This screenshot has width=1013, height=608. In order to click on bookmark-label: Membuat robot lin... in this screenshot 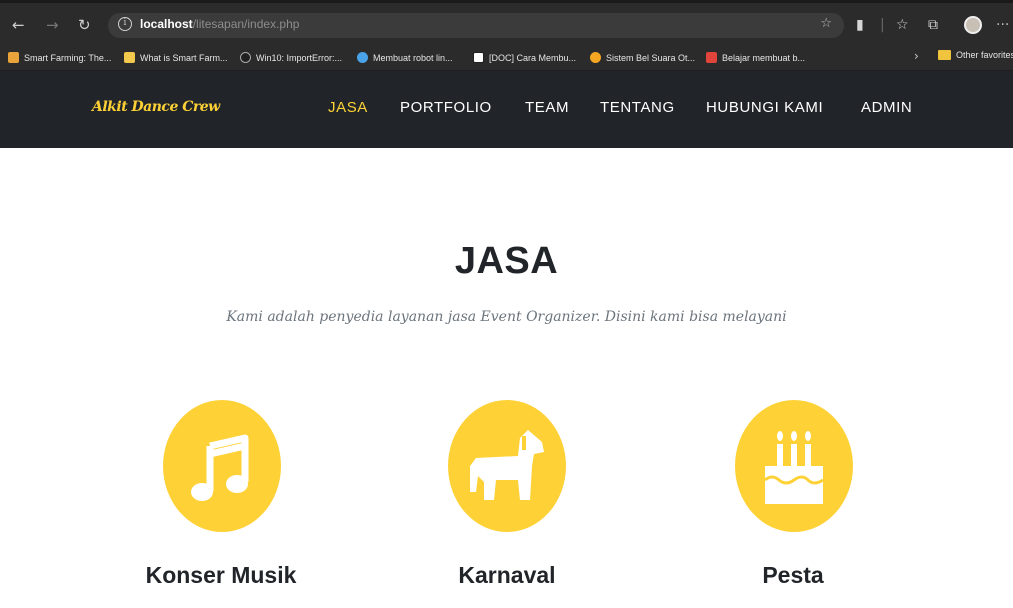, I will do `click(413, 57)`.